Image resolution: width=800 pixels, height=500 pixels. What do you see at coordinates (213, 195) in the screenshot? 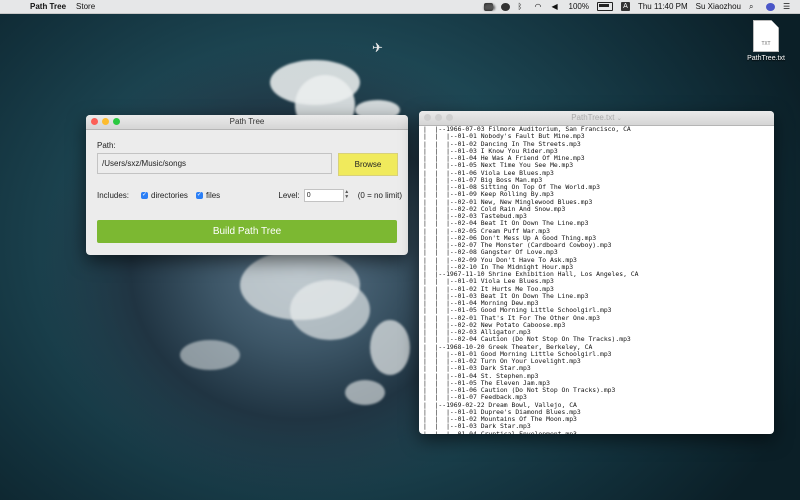
I see `files-label: files` at bounding box center [213, 195].